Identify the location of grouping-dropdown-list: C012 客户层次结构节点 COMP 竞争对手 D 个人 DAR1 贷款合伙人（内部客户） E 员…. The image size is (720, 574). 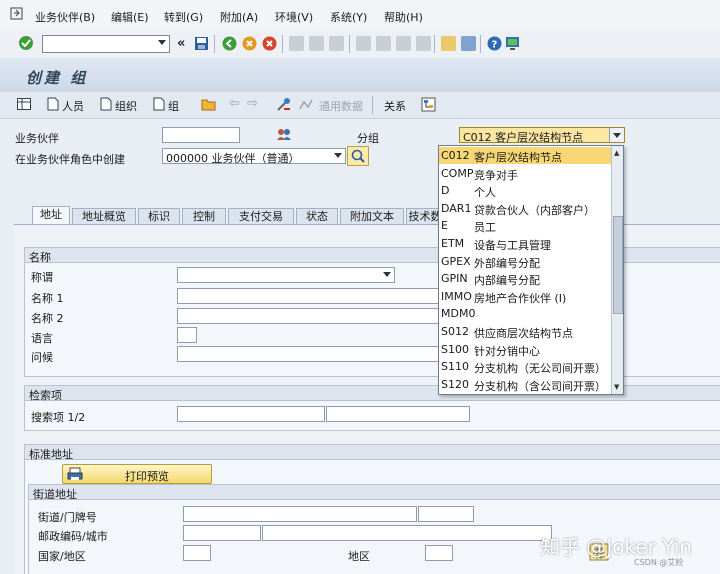
(531, 270).